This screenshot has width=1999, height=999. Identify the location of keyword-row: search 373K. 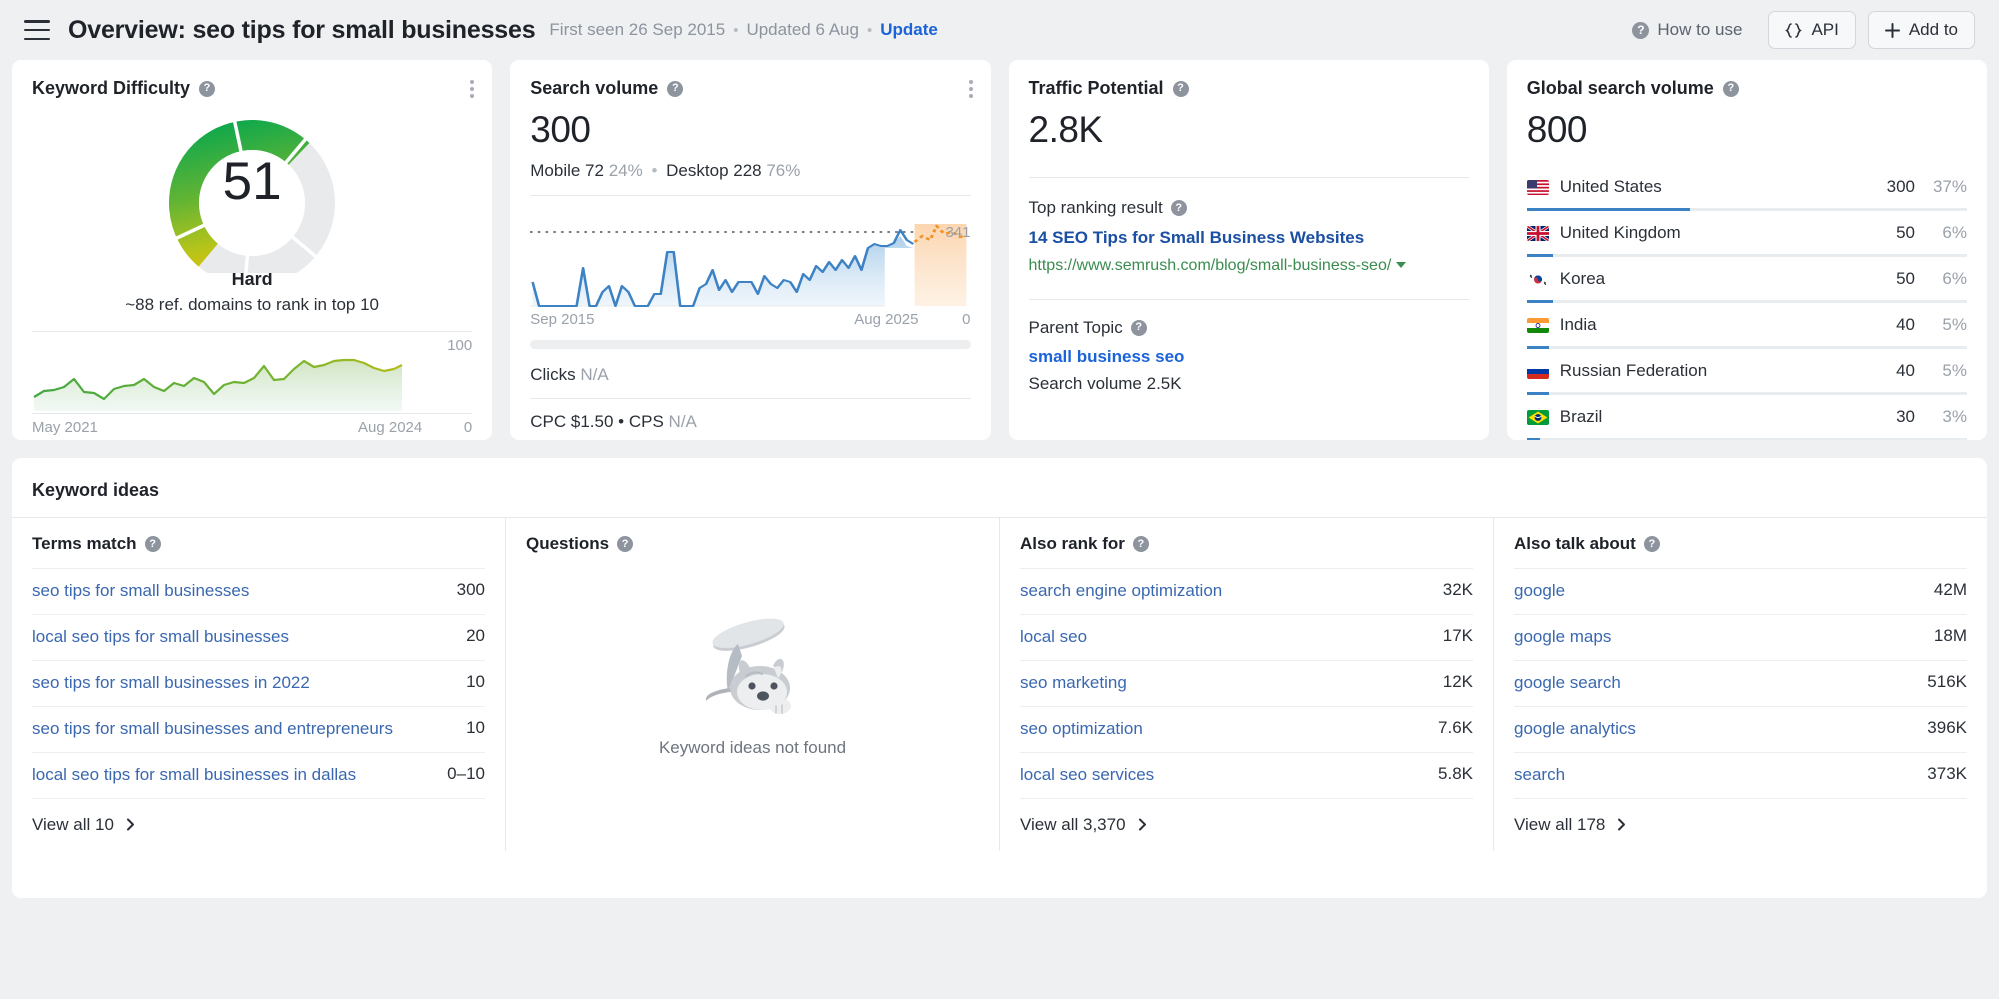
(1740, 774).